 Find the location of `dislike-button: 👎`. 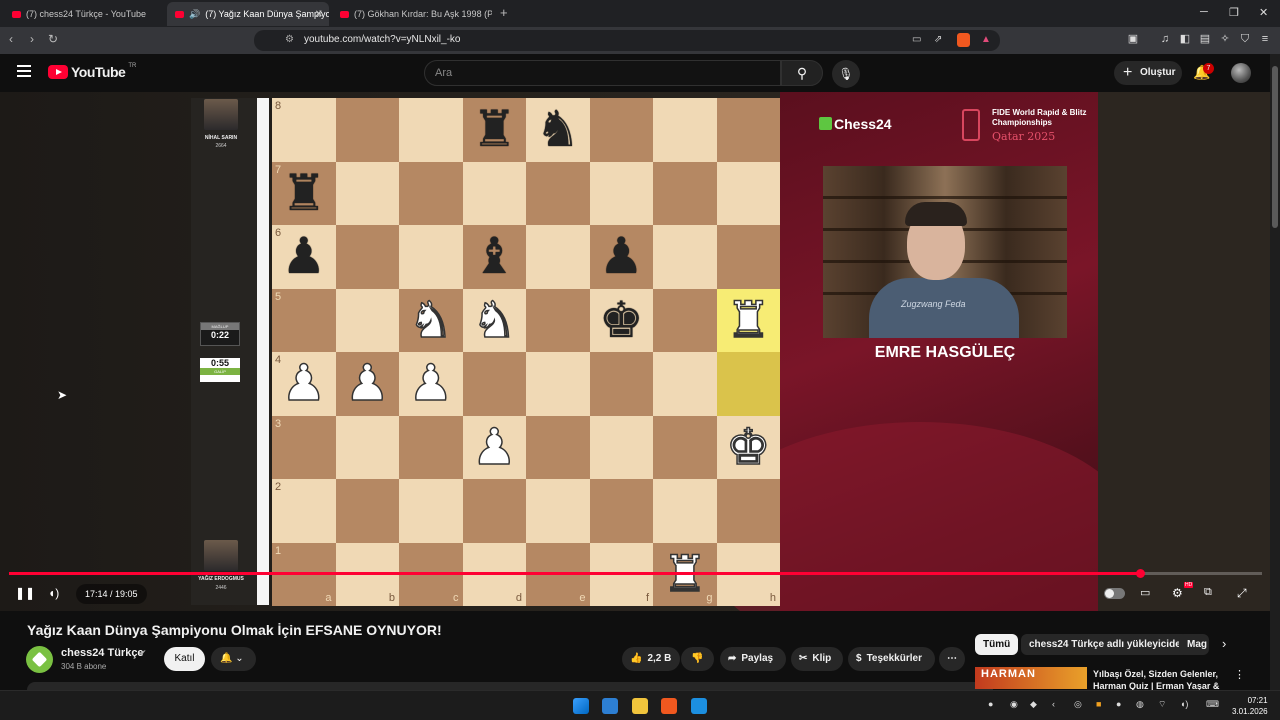

dislike-button: 👎 is located at coordinates (697, 659).